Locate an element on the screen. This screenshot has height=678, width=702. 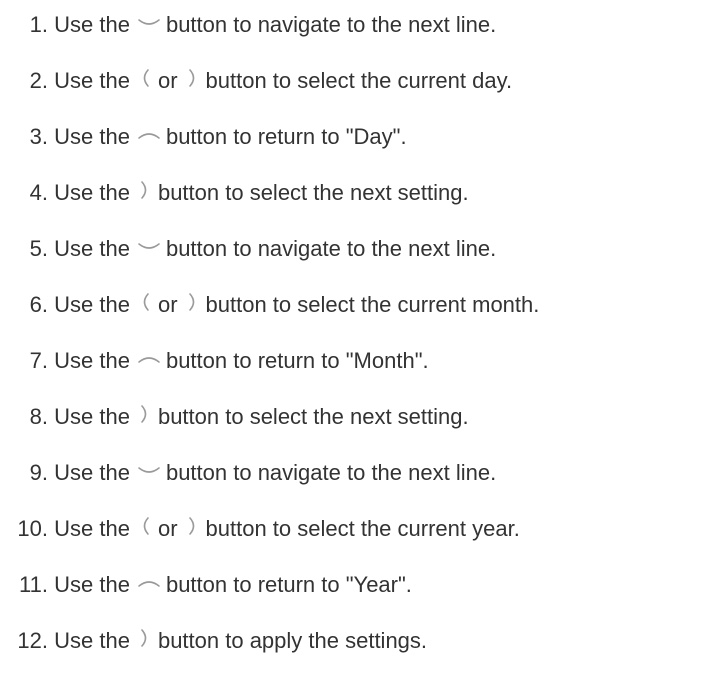
step-number: 6. is located at coordinates (38, 304).